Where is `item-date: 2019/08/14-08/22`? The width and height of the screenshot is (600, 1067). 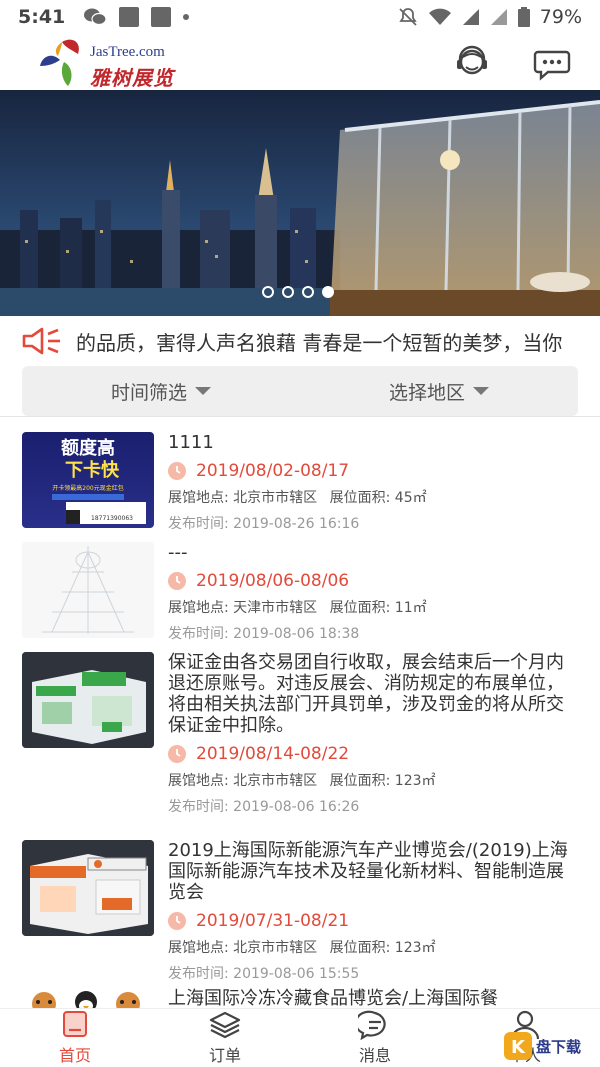
item-date: 2019/08/14-08/22 is located at coordinates (374, 754).